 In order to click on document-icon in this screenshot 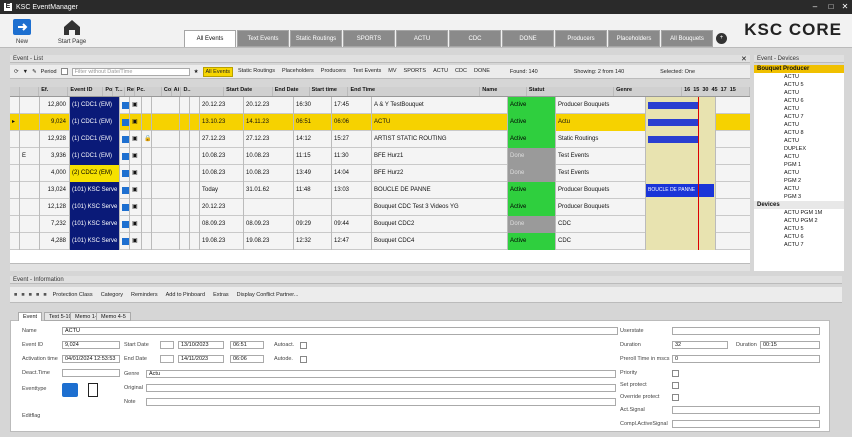, I will do `click(93, 390)`.